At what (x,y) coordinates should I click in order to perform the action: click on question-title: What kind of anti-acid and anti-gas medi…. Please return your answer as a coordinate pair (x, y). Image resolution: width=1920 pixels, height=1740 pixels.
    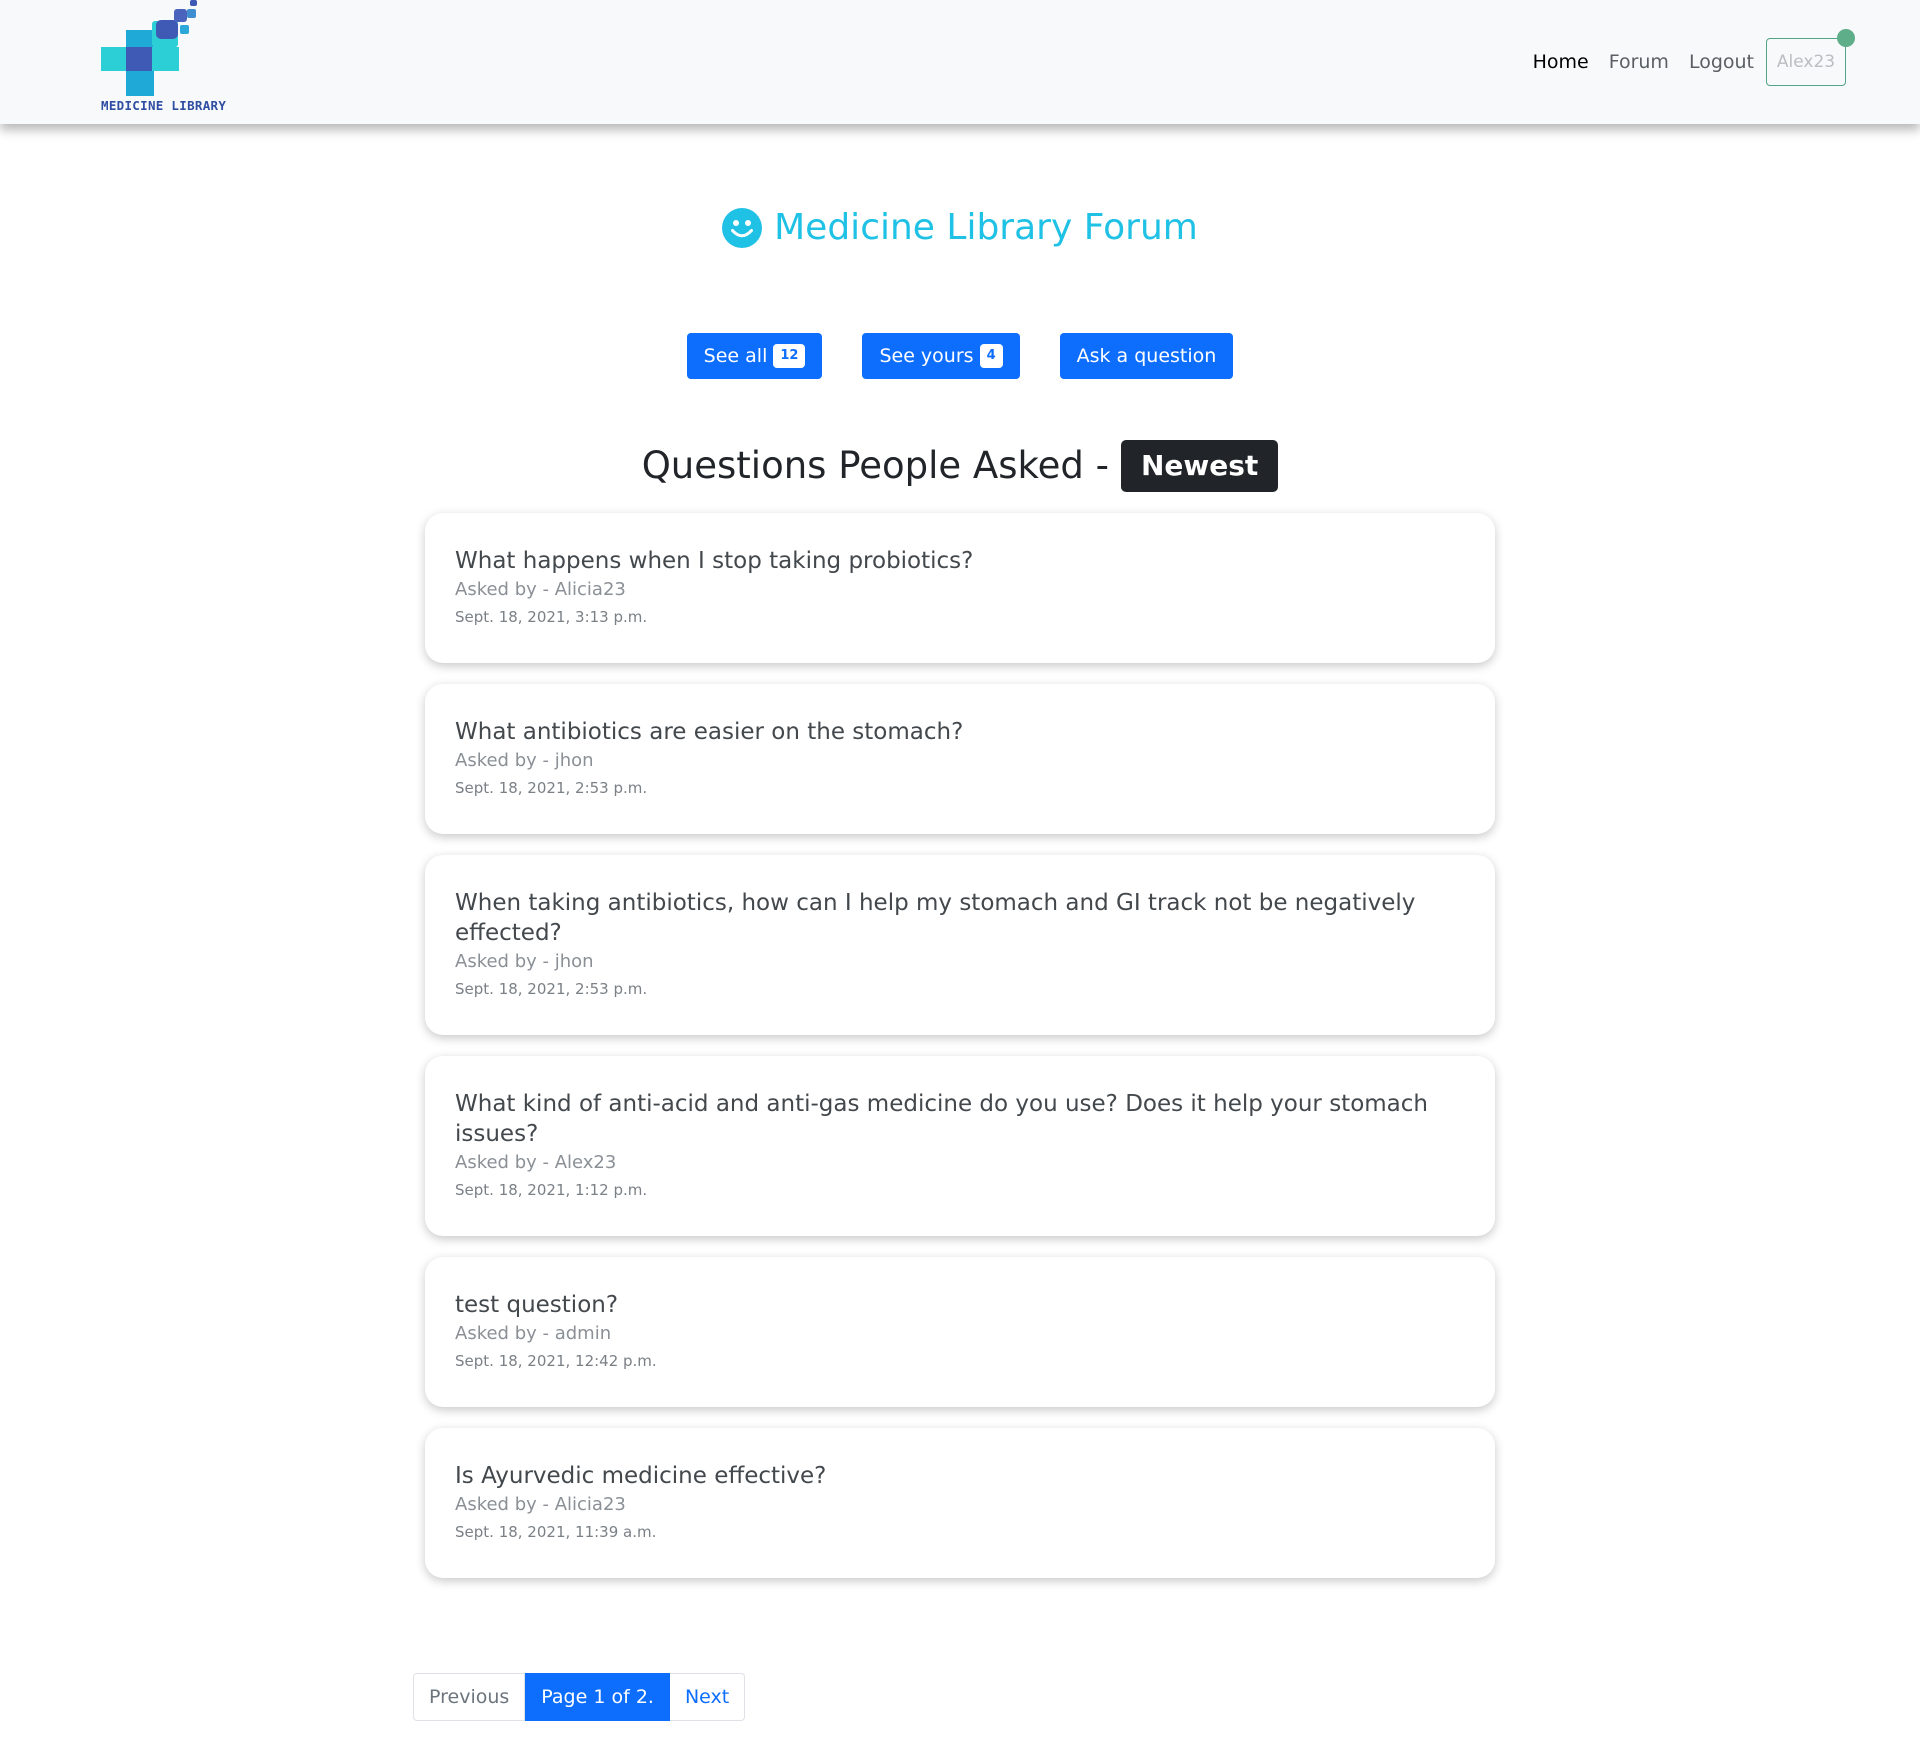
    Looking at the image, I should click on (960, 1119).